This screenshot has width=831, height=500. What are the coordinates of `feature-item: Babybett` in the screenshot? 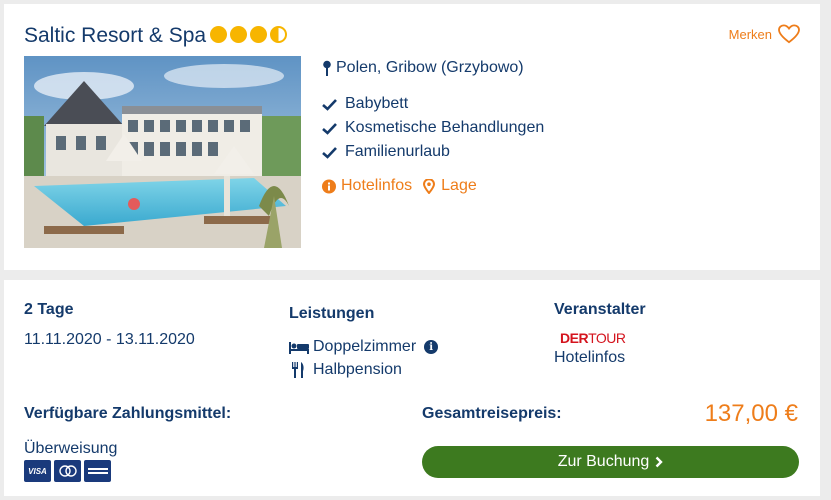 It's located at (433, 104).